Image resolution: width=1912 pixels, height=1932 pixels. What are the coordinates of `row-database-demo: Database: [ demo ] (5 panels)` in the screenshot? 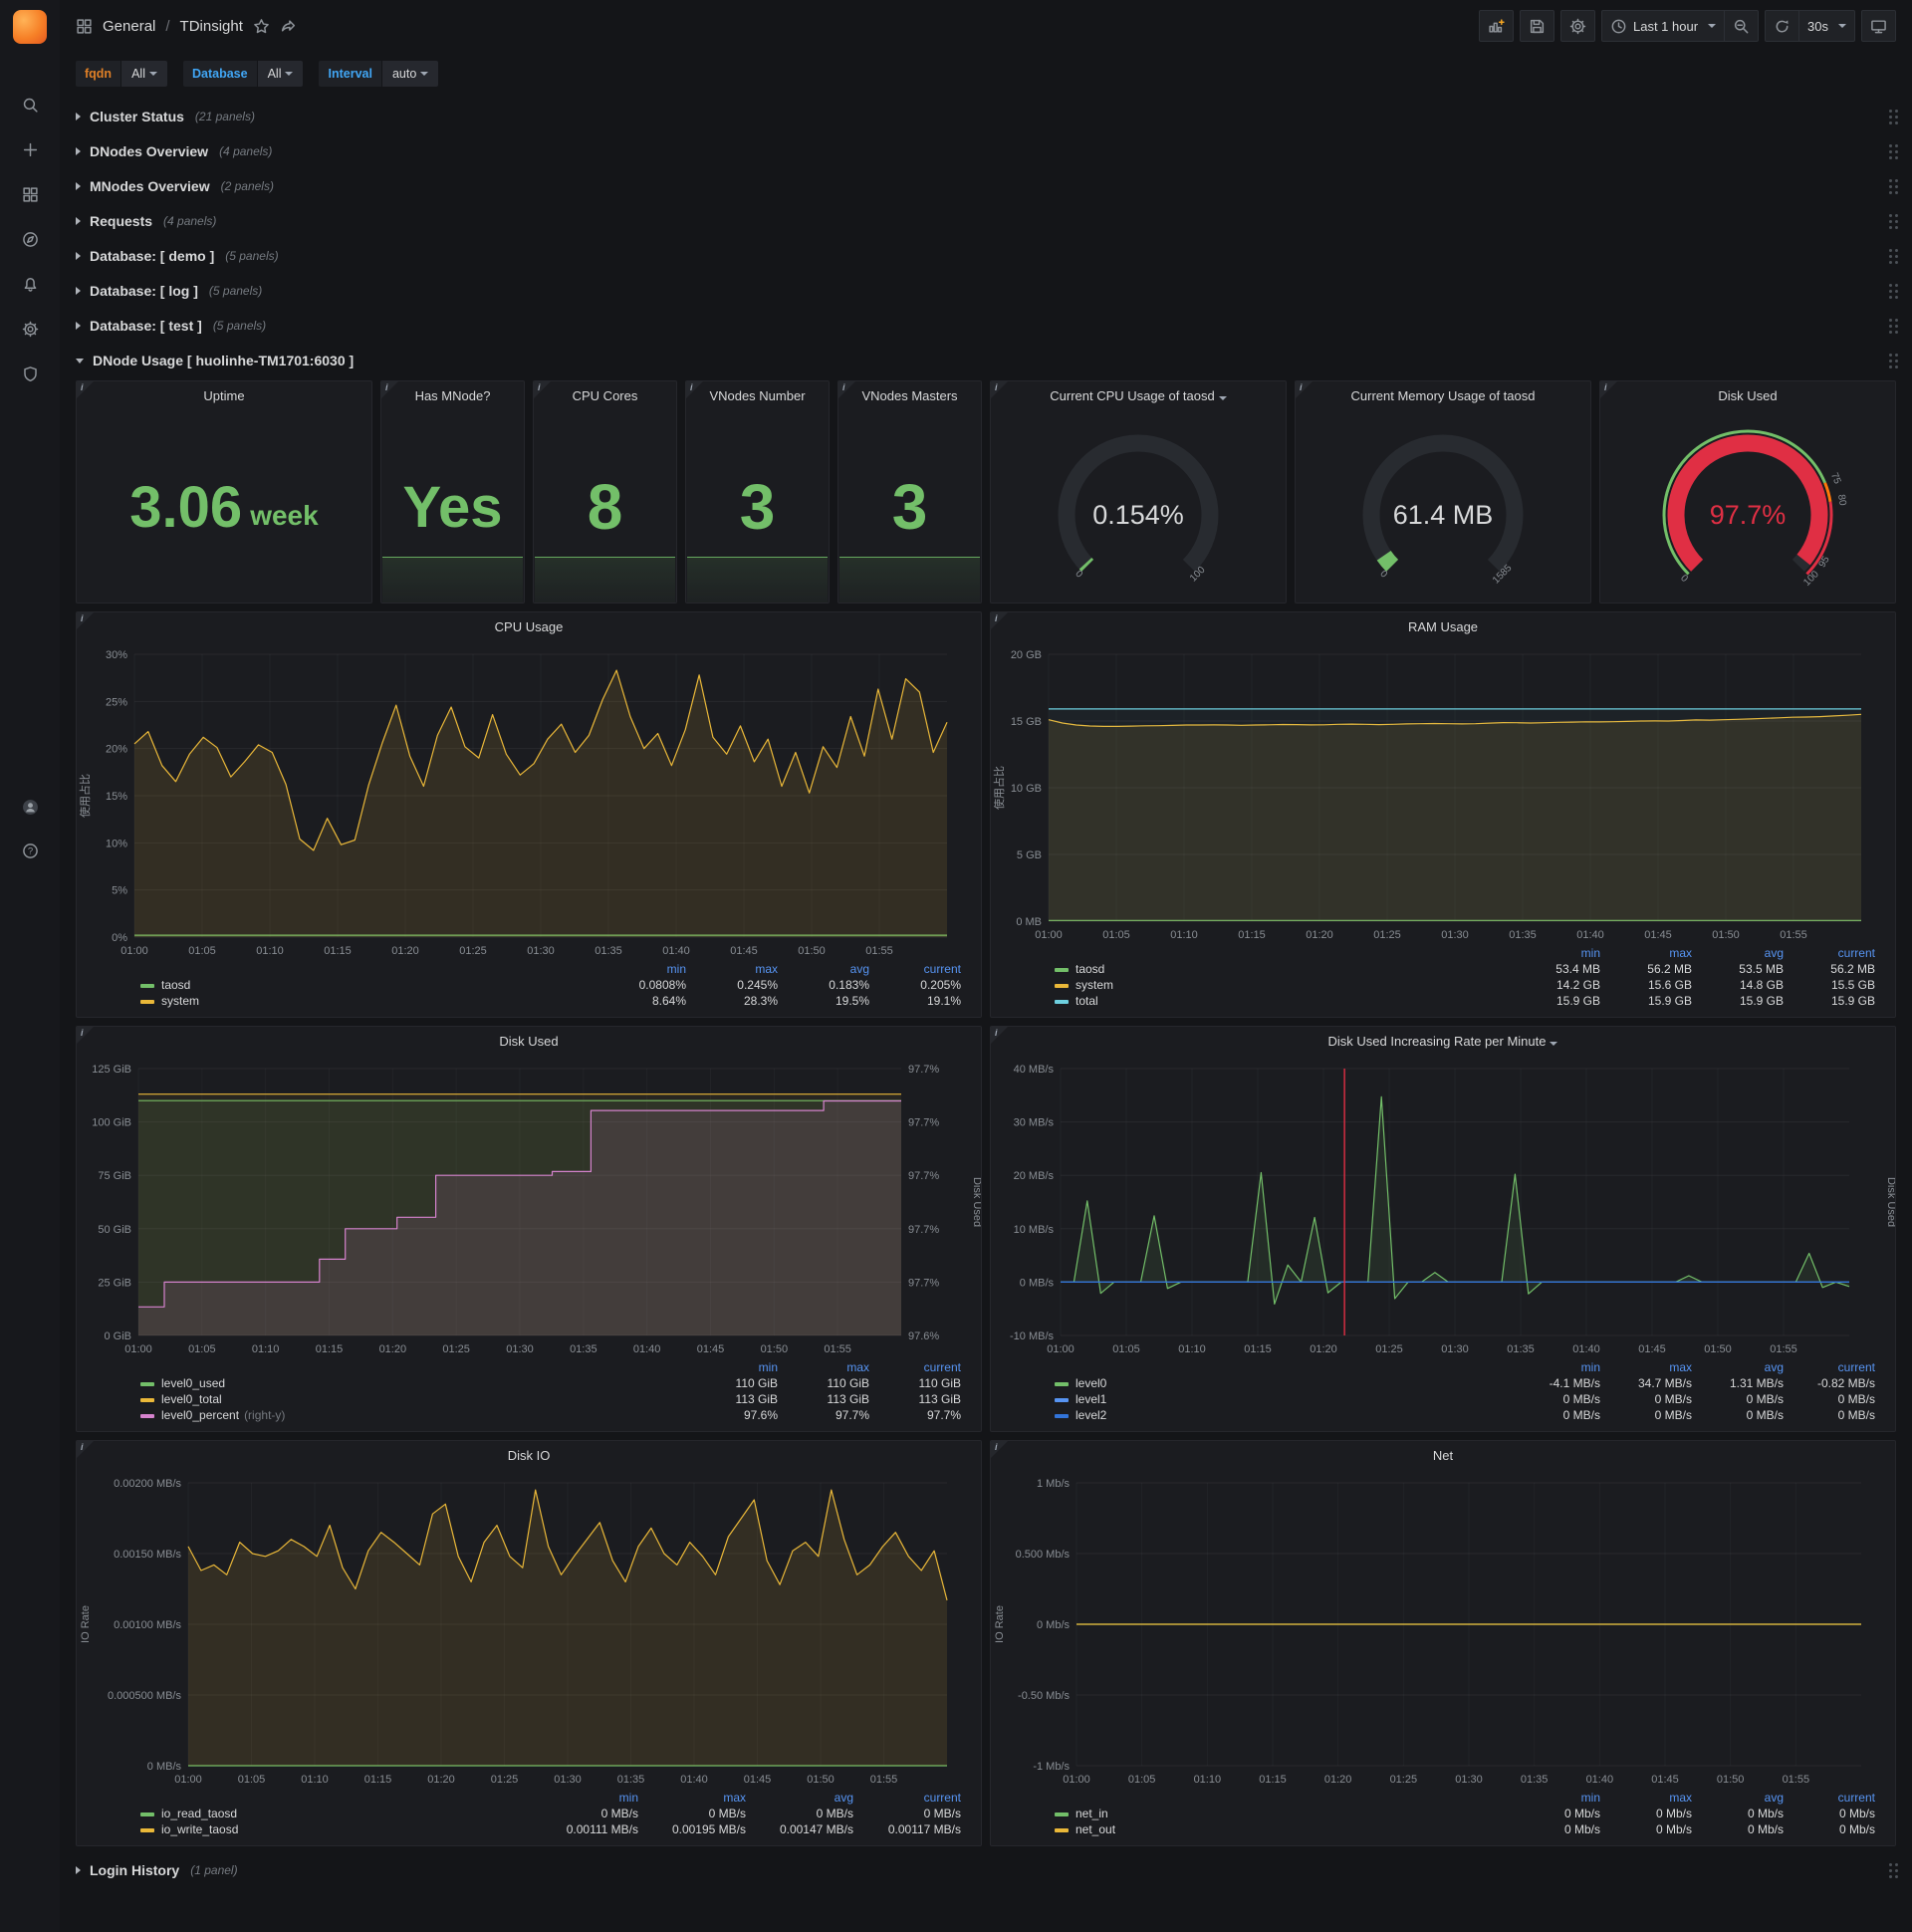 It's located at (986, 256).